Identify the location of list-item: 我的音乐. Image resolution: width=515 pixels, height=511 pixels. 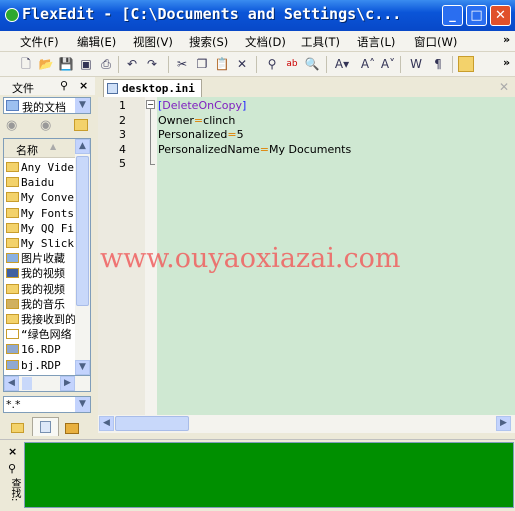
(35, 304).